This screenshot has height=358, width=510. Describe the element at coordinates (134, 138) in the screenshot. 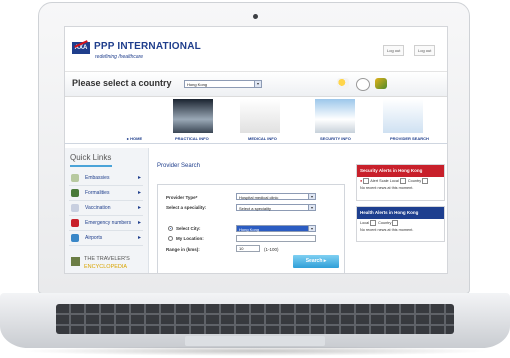

I see `nav-home: ▸ HOME` at that location.